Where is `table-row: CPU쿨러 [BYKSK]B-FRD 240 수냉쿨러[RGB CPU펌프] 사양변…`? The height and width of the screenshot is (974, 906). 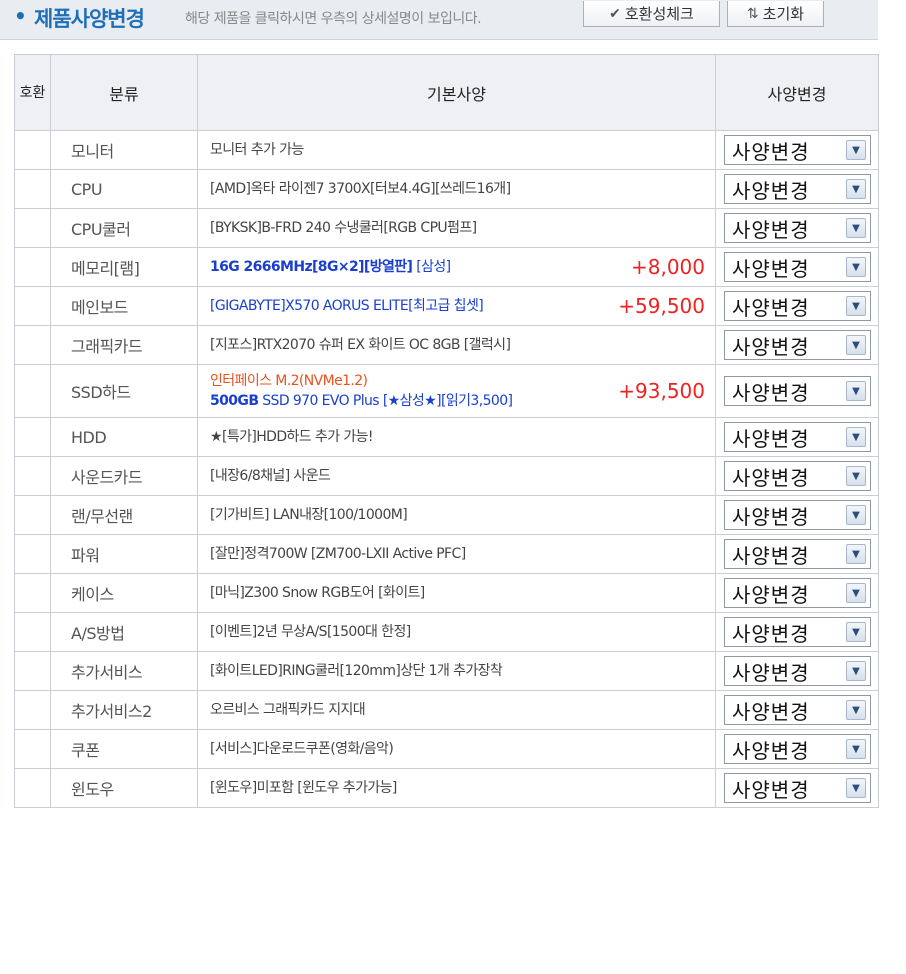
table-row: CPU쿨러 [BYKSK]B-FRD 240 수냉쿨러[RGB CPU펌프] 사양변… is located at coordinates (446, 228).